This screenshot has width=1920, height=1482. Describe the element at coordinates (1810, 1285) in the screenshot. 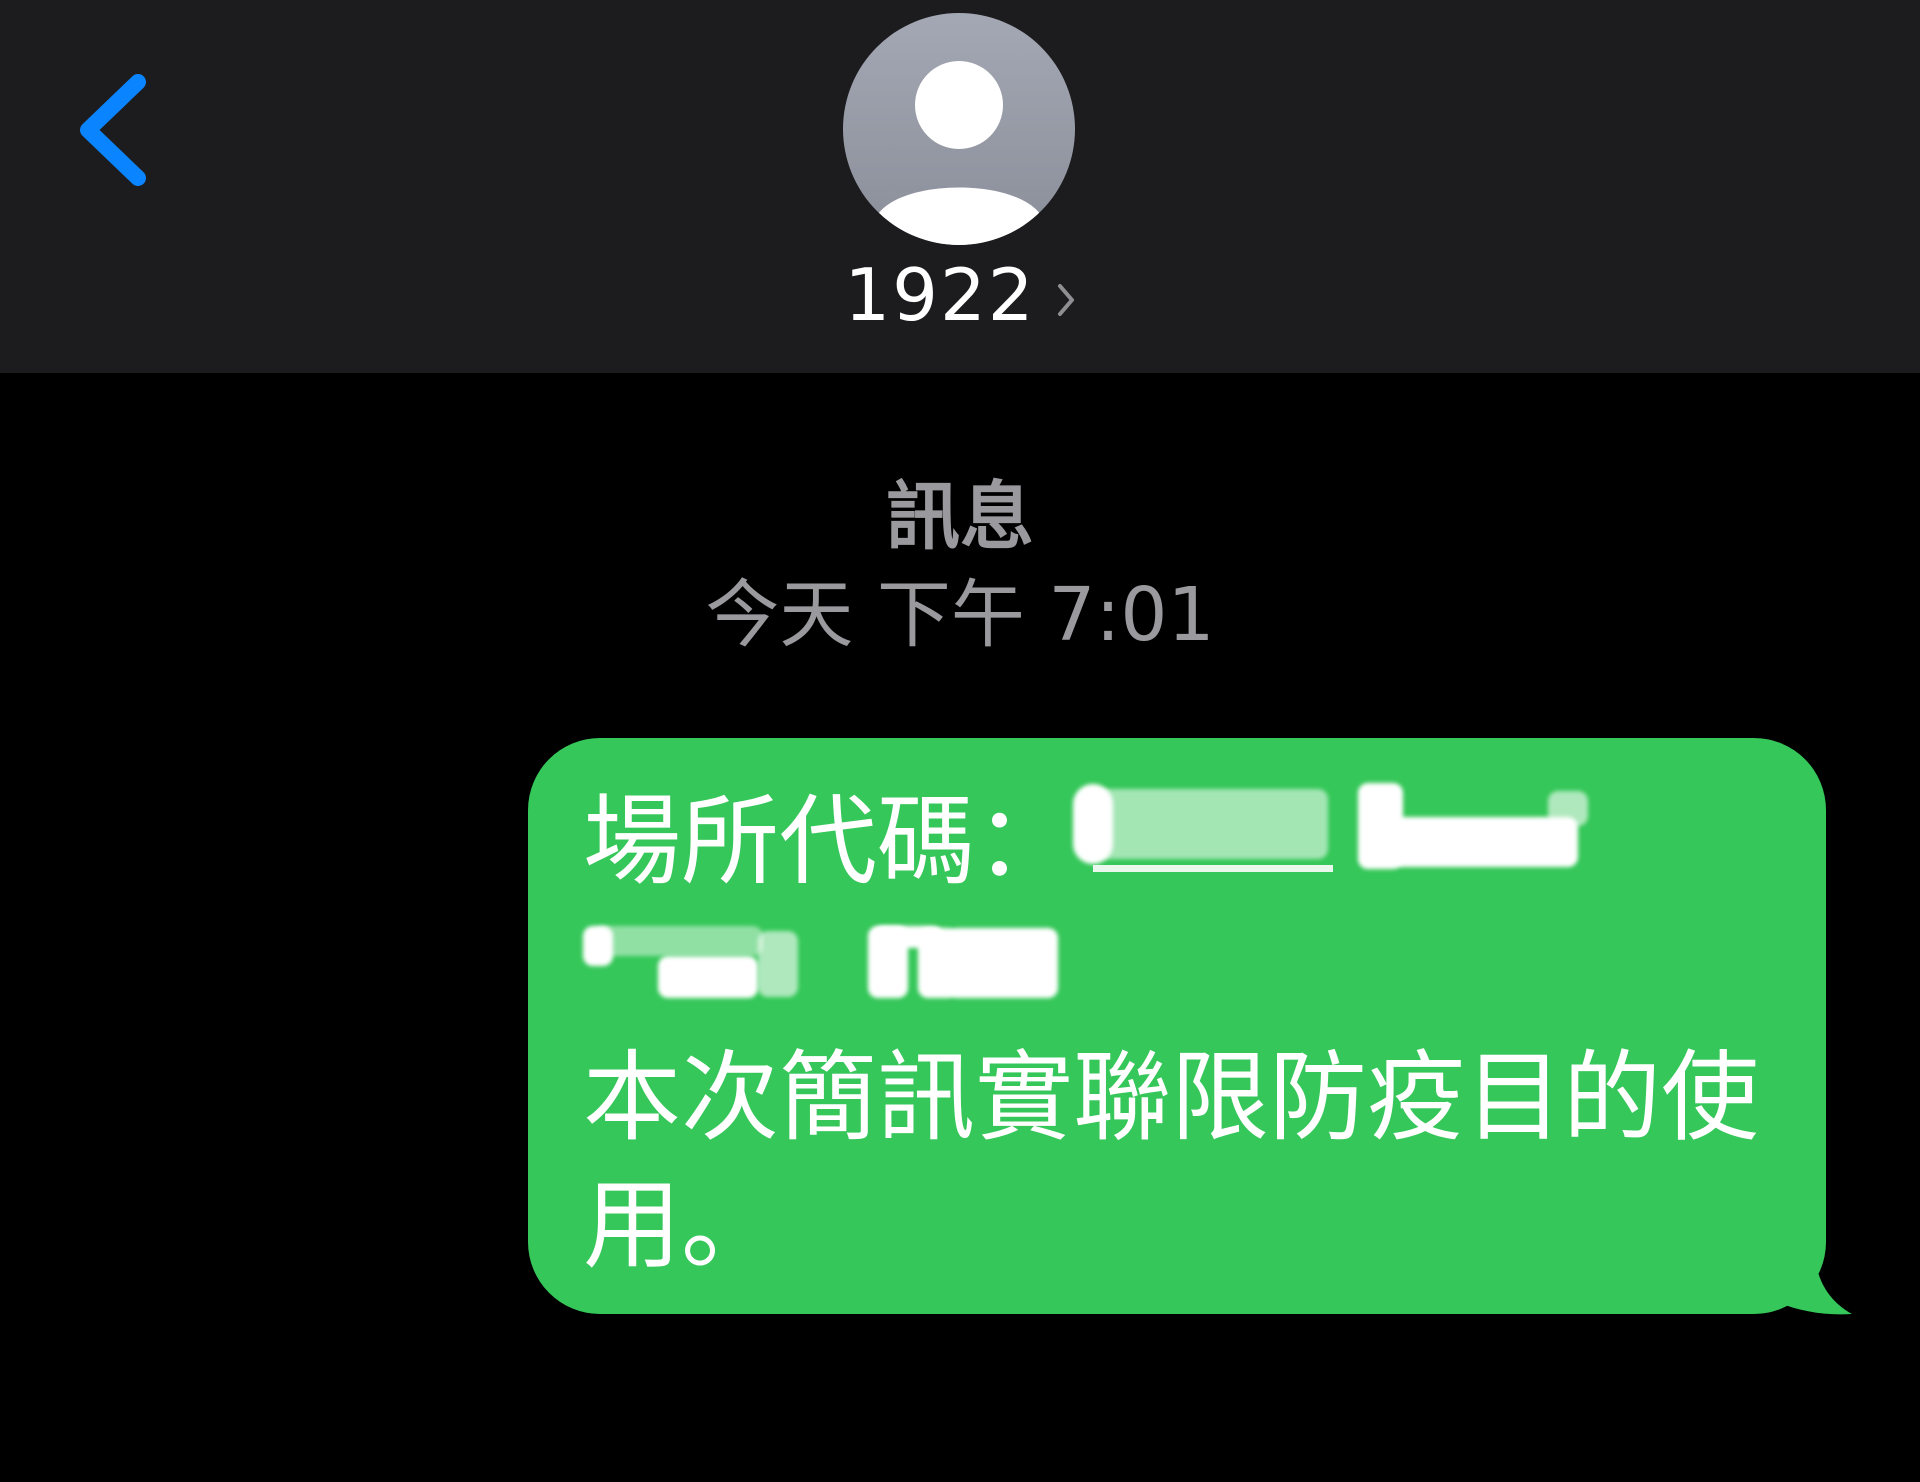

I see `bubble-tail` at that location.